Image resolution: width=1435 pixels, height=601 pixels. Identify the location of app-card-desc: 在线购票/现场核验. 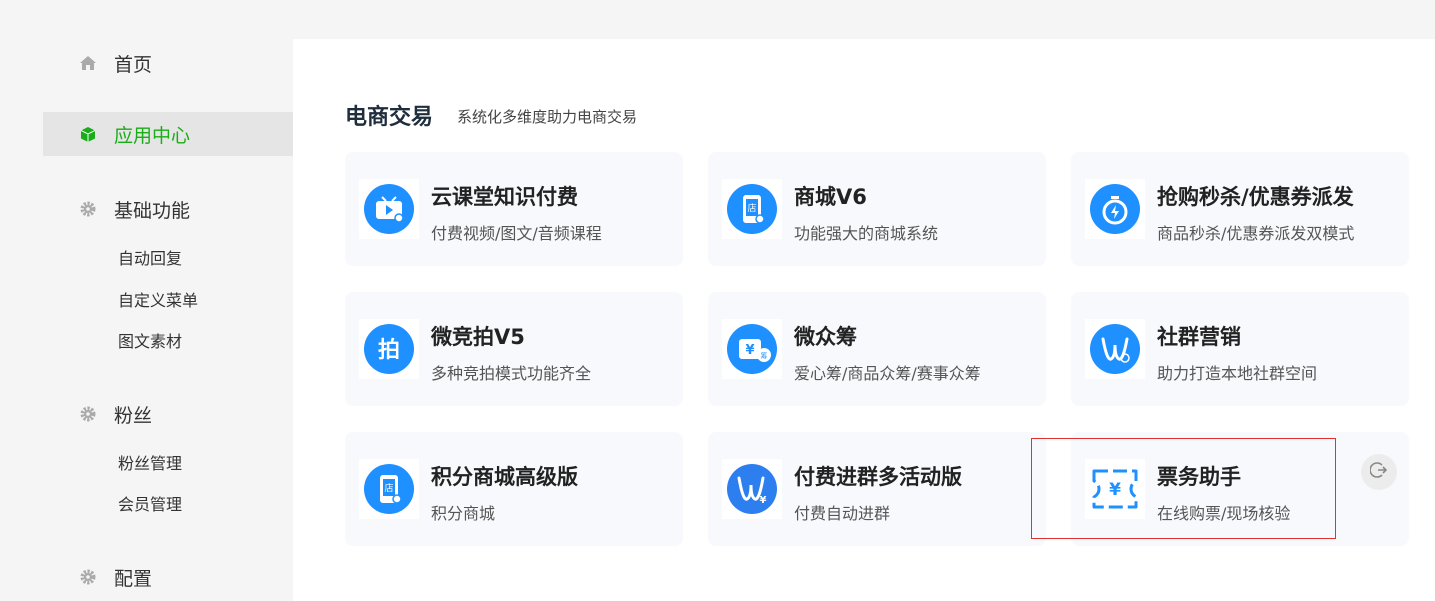
(1224, 513).